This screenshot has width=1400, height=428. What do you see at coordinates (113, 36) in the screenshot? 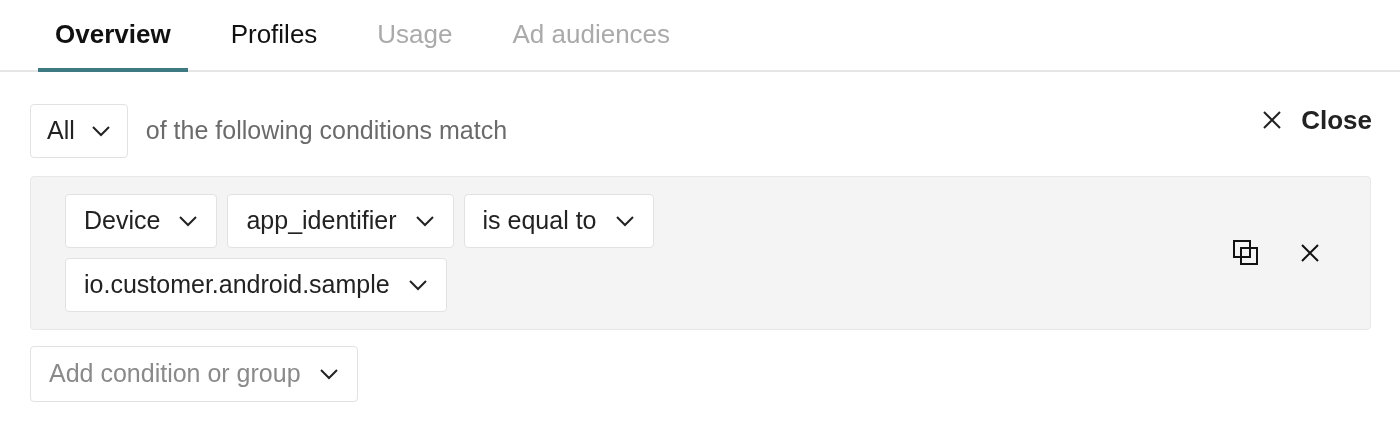
I see `tab: Overview` at bounding box center [113, 36].